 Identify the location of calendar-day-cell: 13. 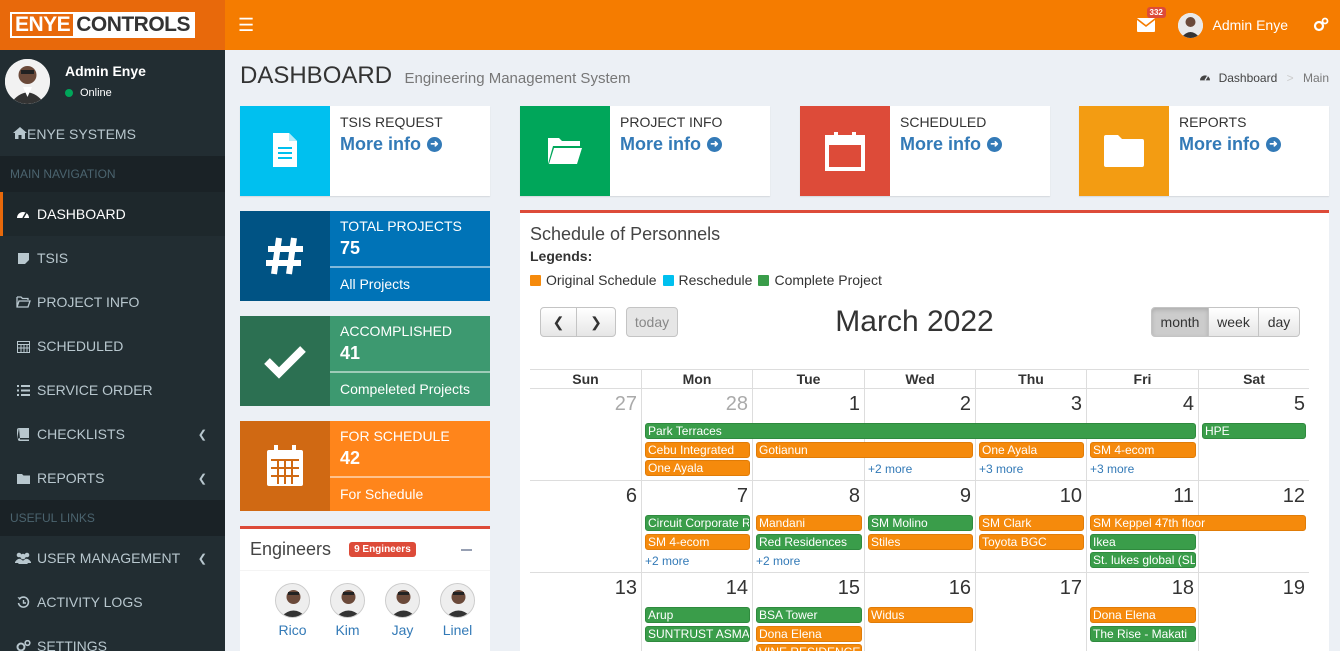
(586, 612).